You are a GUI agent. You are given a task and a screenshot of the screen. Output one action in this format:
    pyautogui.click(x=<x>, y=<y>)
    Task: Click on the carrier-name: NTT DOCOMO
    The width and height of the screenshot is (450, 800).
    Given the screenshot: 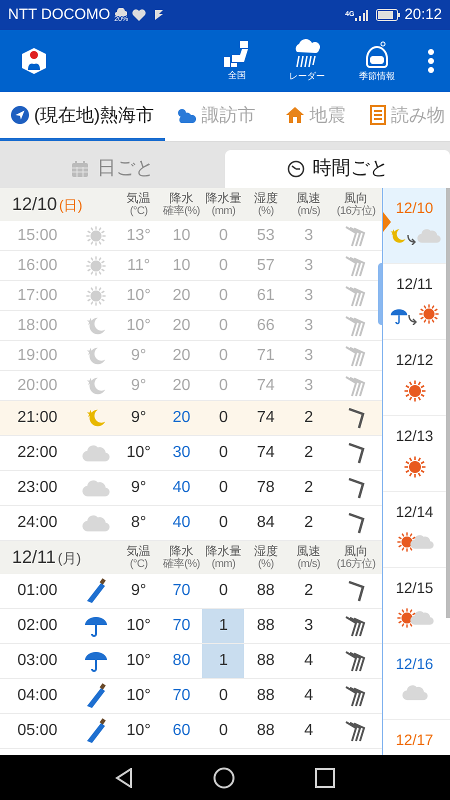 What is the action you would take?
    pyautogui.click(x=59, y=14)
    